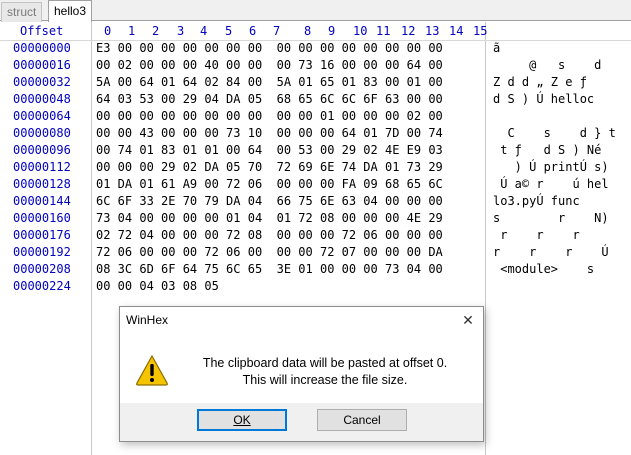  What do you see at coordinates (253, 31) in the screenshot?
I see `column-header: 6` at bounding box center [253, 31].